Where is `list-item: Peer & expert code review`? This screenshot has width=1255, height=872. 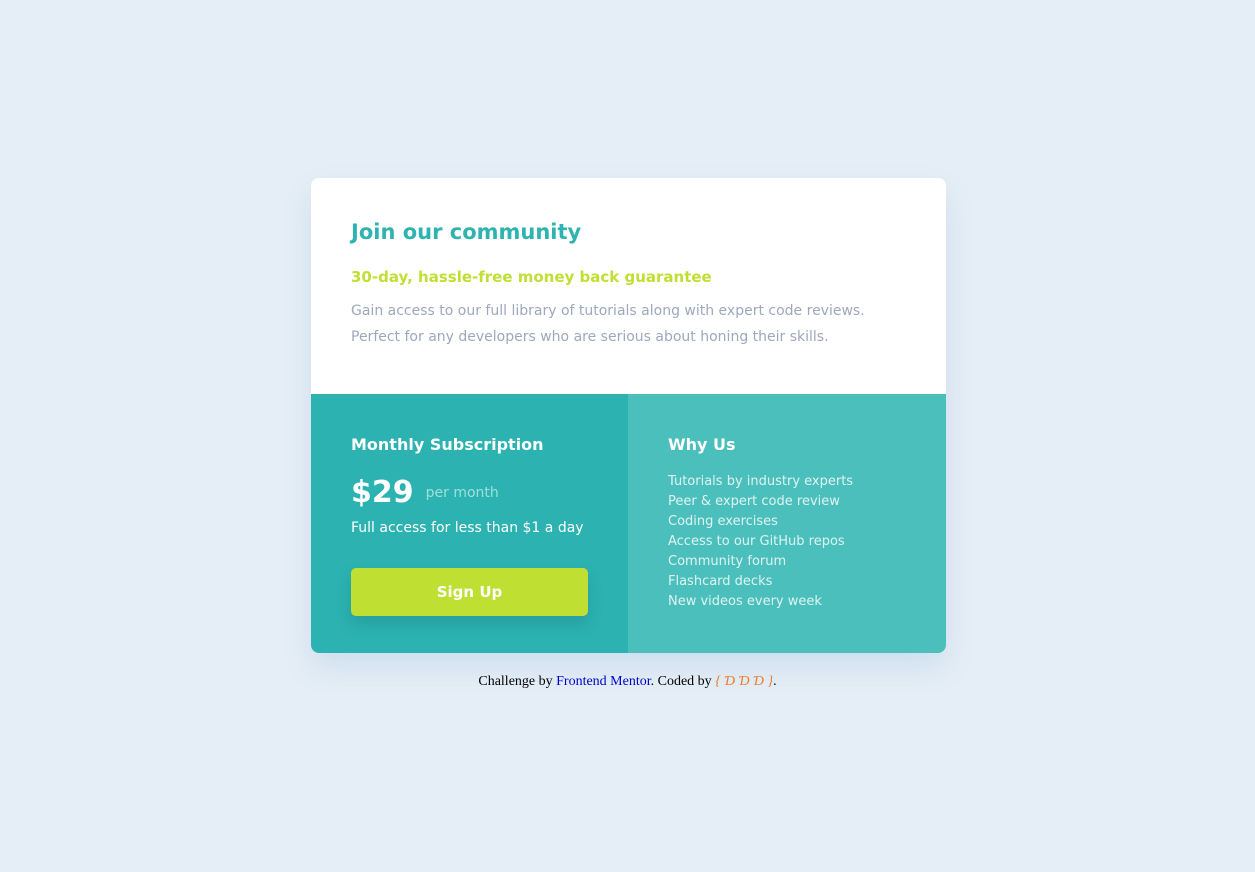
list-item: Peer & expert code review is located at coordinates (754, 501).